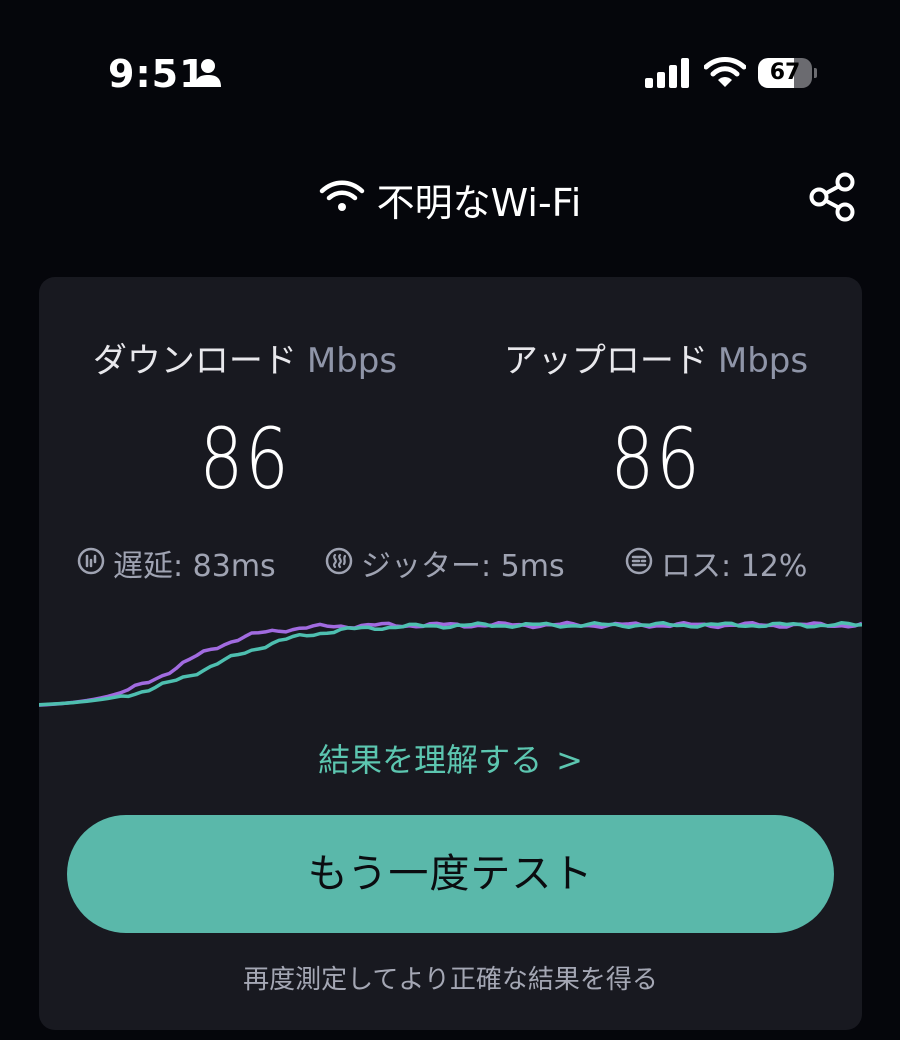 The width and height of the screenshot is (900, 1040). I want to click on header: 不明なWi-Fi, so click(450, 200).